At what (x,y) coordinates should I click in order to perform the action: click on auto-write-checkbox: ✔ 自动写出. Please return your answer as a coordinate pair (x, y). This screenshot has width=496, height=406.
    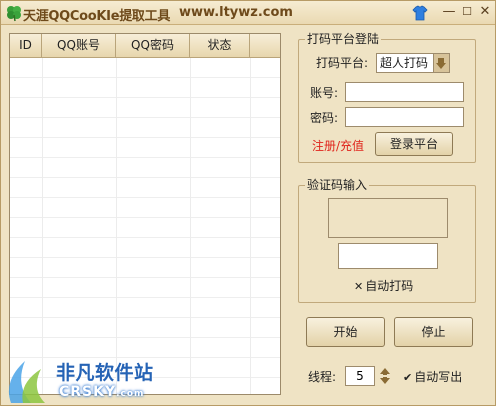
    Looking at the image, I should click on (432, 377).